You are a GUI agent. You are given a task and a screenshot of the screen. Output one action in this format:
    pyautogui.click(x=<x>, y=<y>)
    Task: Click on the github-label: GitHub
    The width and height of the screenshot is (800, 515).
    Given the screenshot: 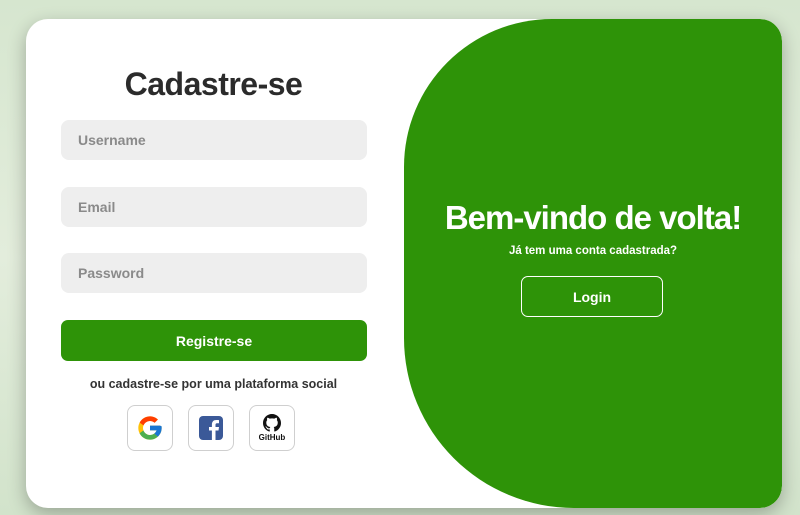 What is the action you would take?
    pyautogui.click(x=272, y=437)
    